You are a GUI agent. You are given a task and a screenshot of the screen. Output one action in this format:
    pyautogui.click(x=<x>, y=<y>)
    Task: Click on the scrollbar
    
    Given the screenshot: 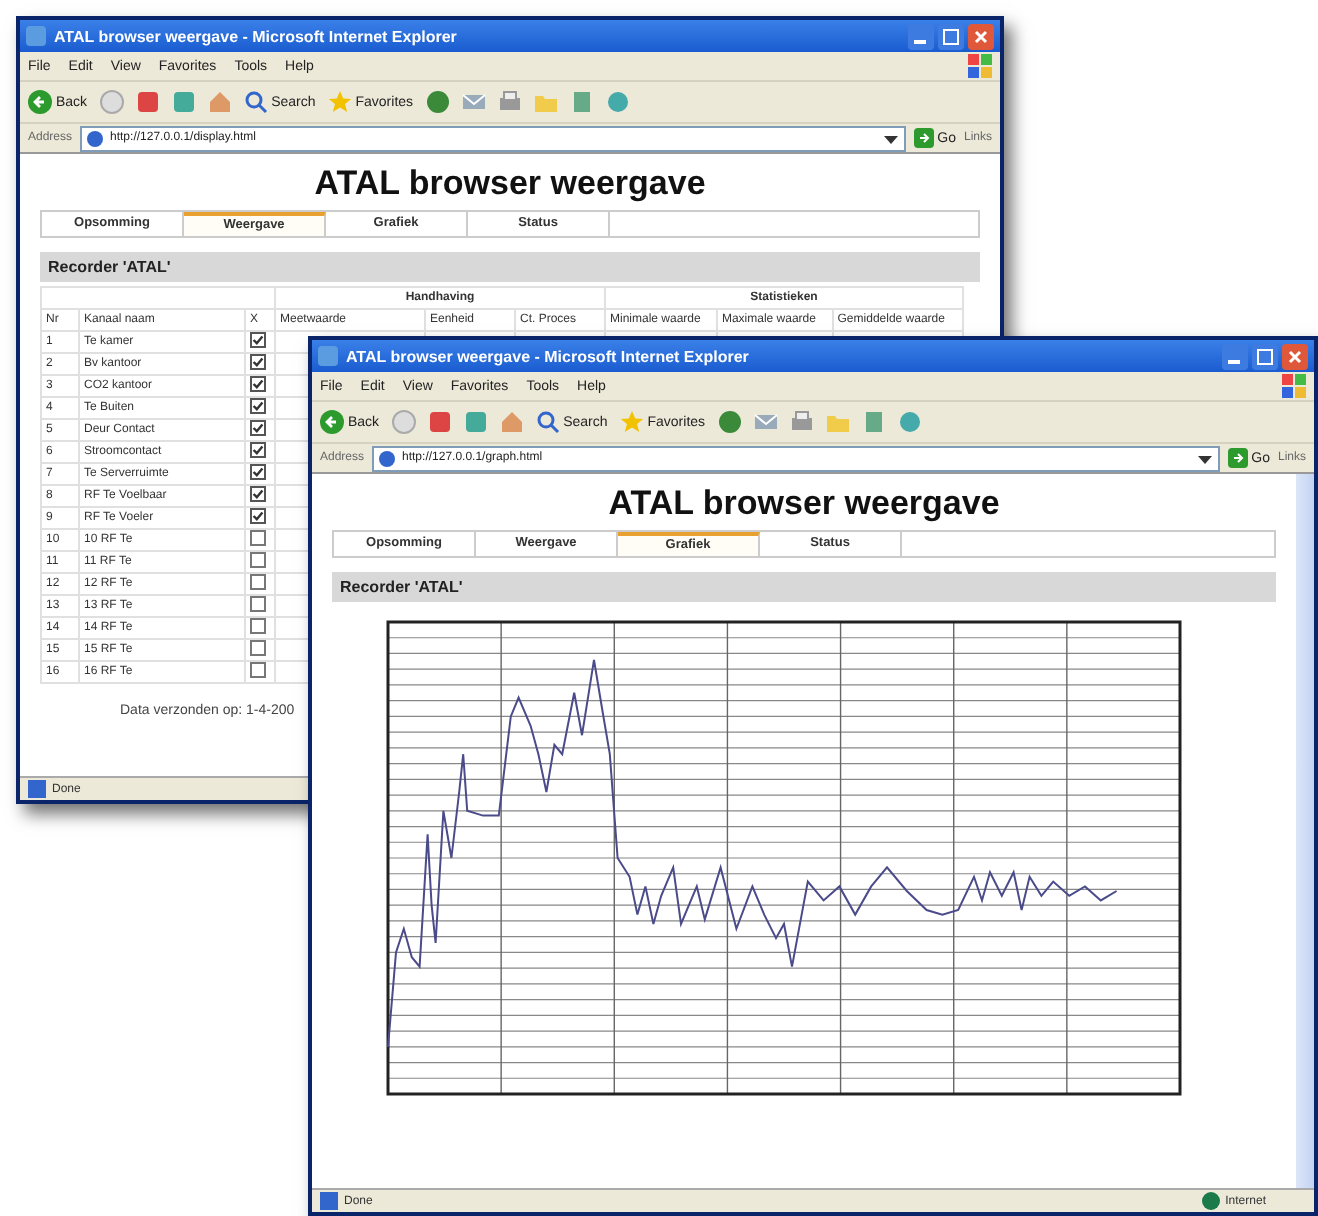 What is the action you would take?
    pyautogui.click(x=1305, y=831)
    